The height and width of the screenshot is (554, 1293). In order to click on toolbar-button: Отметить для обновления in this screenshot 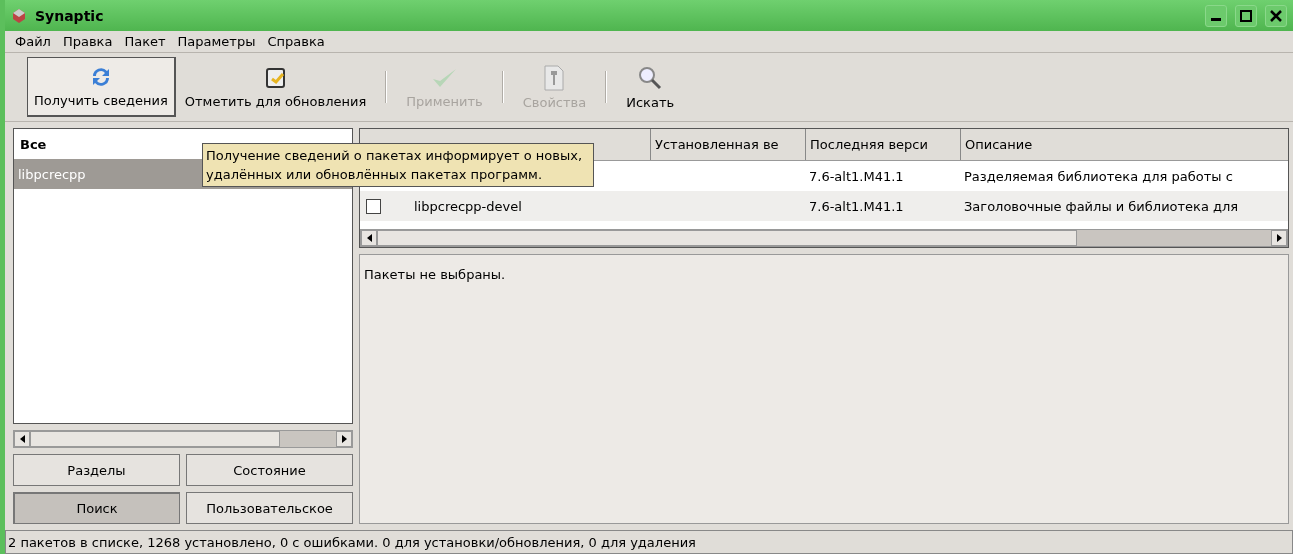, I will do `click(275, 87)`.